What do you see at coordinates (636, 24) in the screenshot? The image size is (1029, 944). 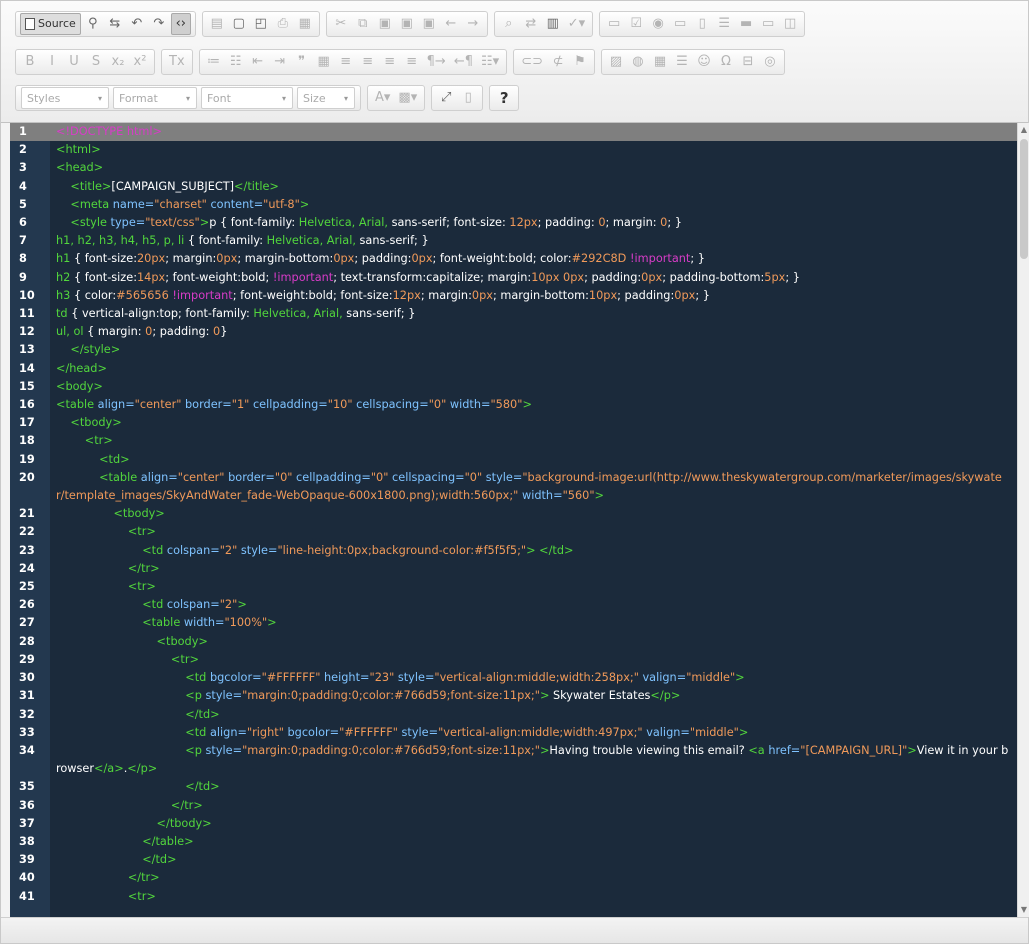 I see `checkbox-icon: ☑` at bounding box center [636, 24].